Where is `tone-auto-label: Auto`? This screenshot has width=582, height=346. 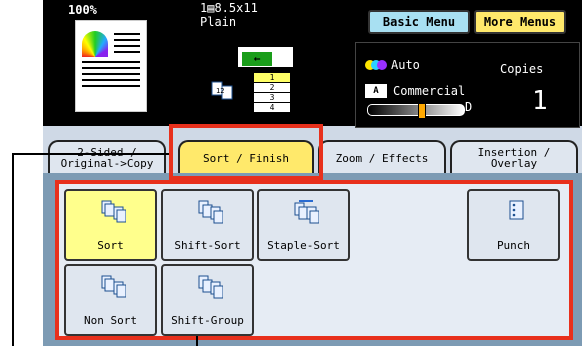
tone-auto-label: Auto is located at coordinates (405, 65).